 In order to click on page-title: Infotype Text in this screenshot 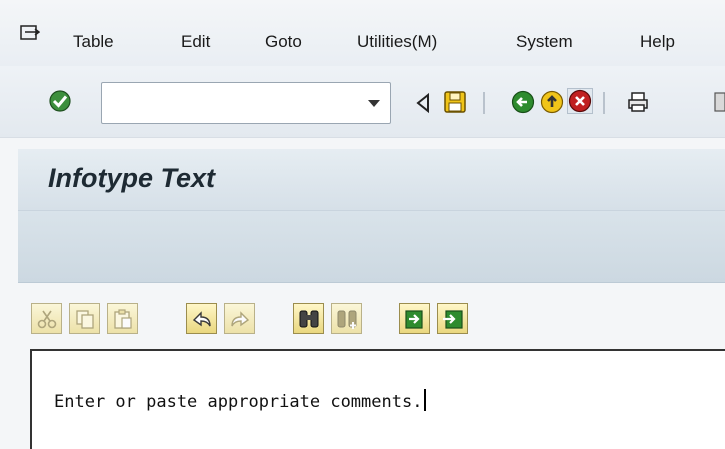, I will do `click(132, 178)`.